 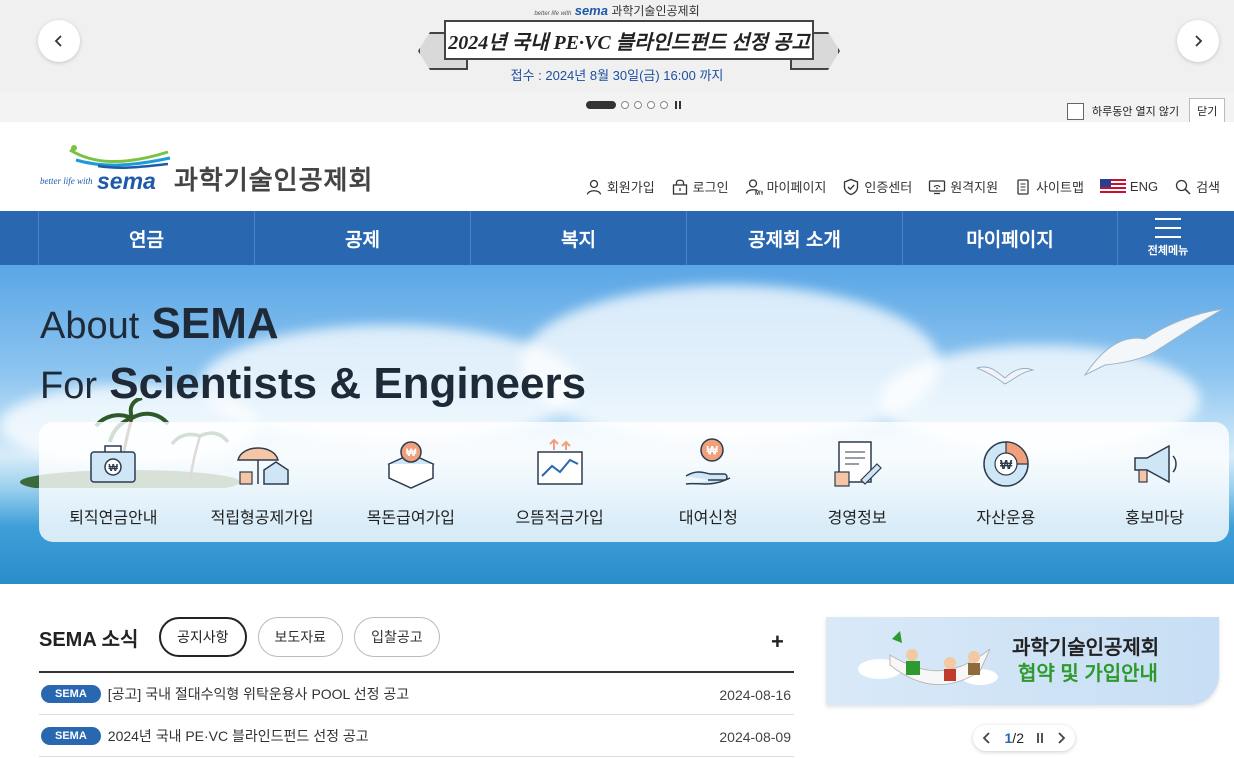 What do you see at coordinates (1136, 112) in the screenshot?
I see `today-close-label: 하루동안 열지 않기` at bounding box center [1136, 112].